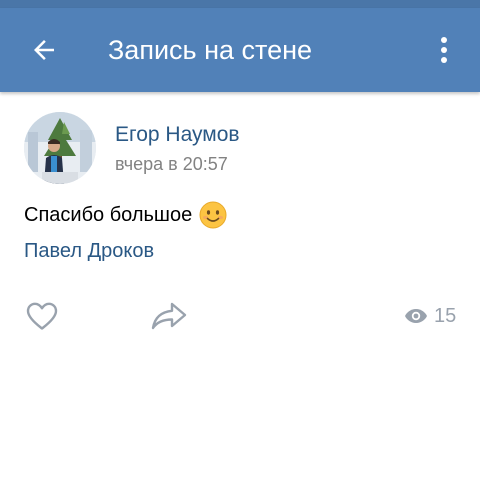 The image size is (480, 480). What do you see at coordinates (445, 316) in the screenshot?
I see `views-count: 15` at bounding box center [445, 316].